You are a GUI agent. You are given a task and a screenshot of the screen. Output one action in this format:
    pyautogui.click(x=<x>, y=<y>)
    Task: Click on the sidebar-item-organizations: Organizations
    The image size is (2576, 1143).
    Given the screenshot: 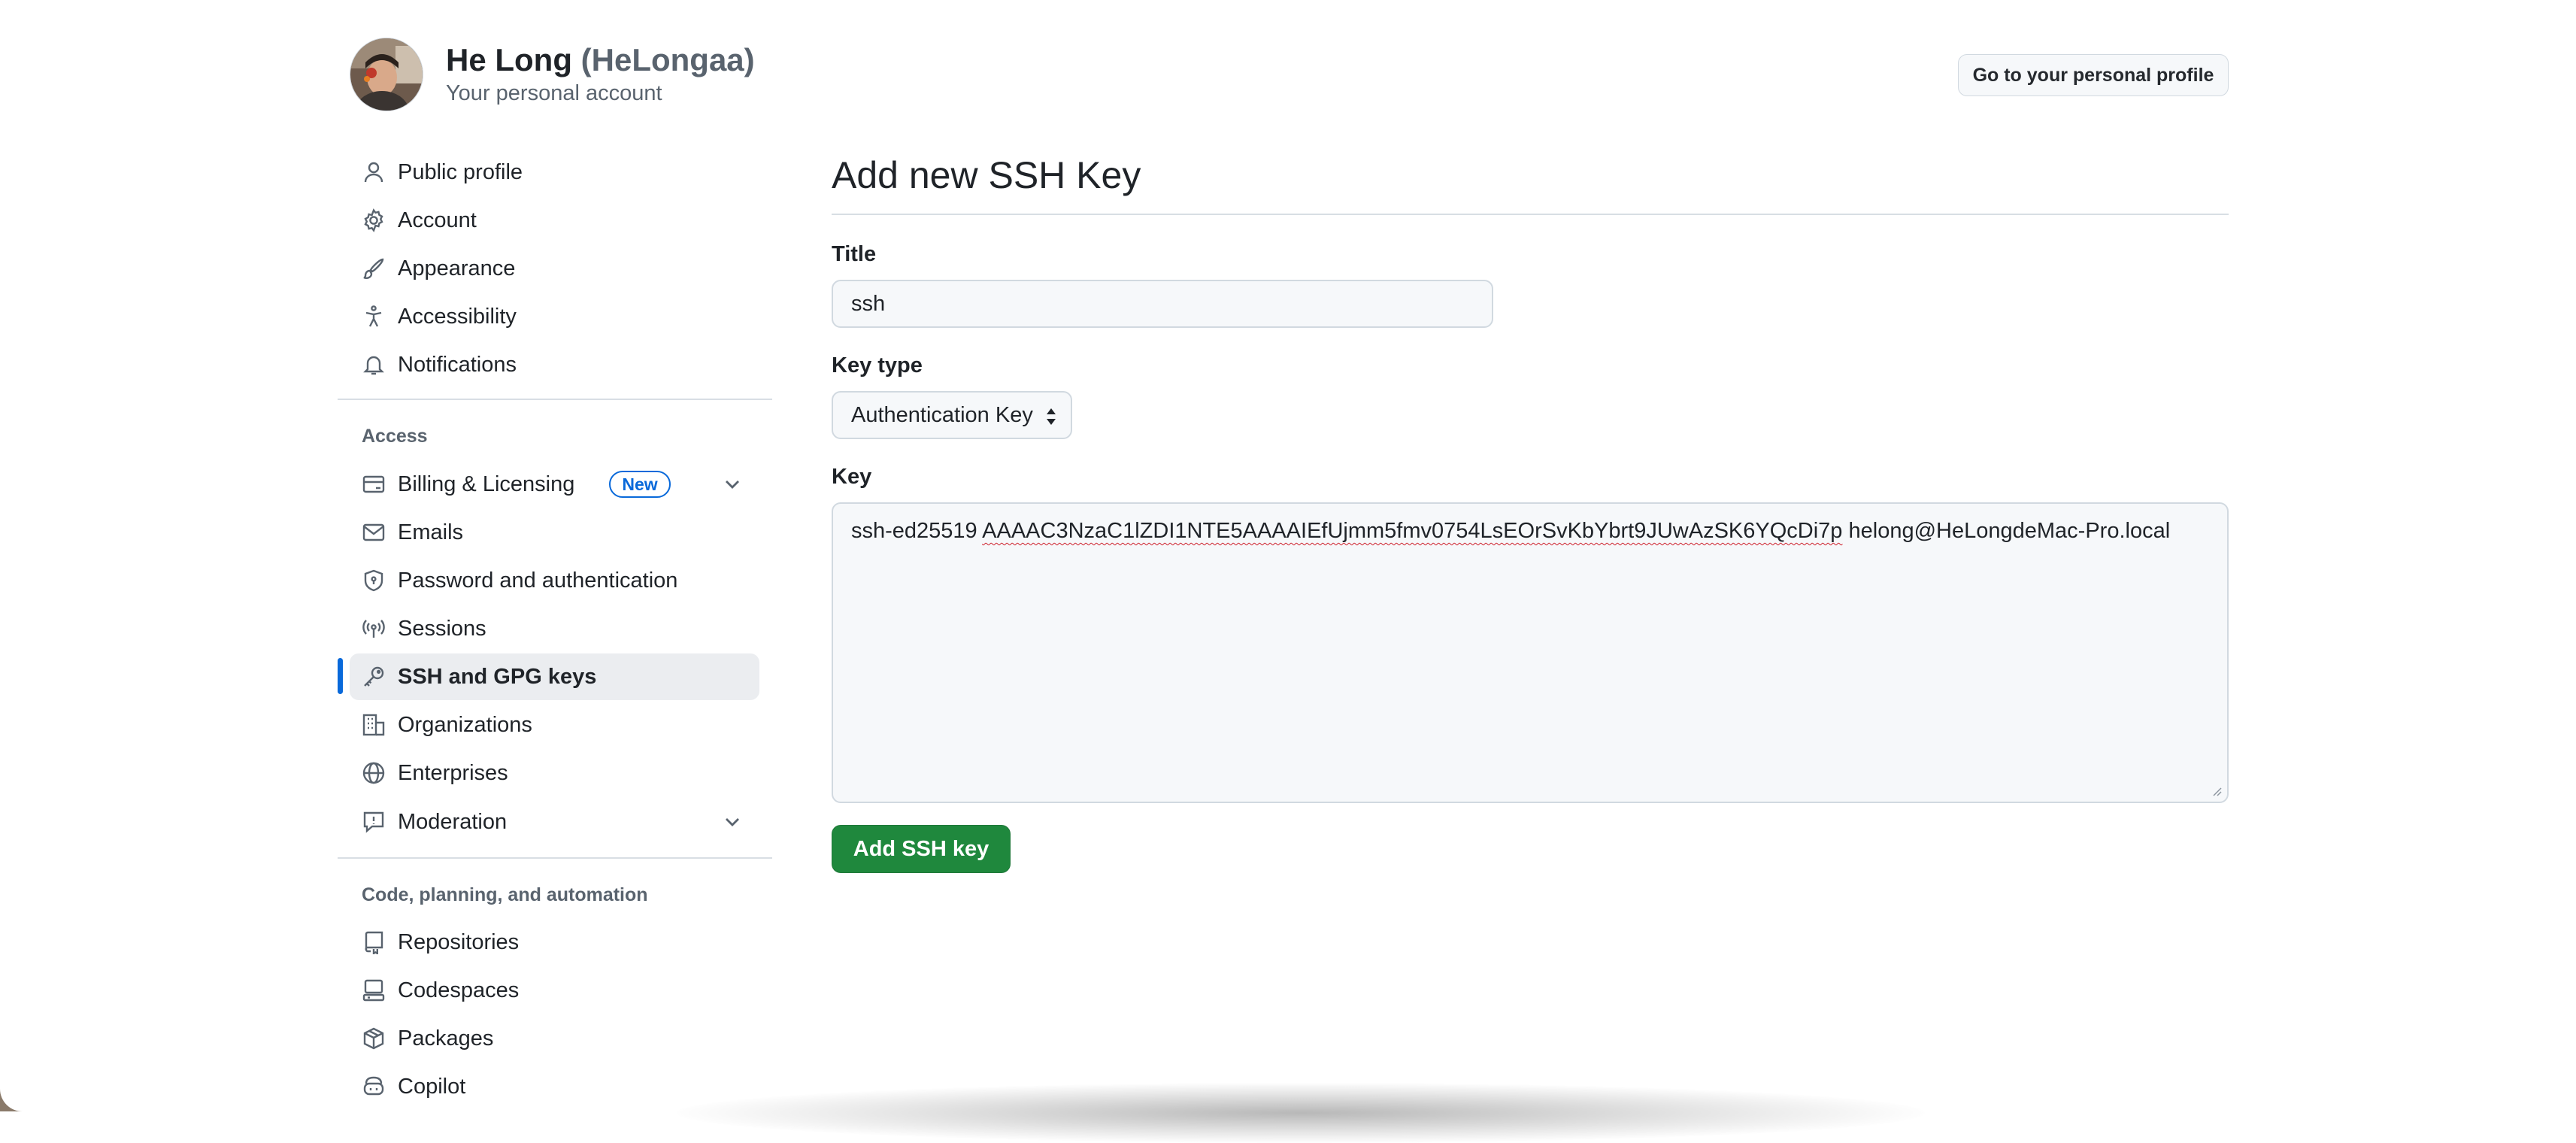 What is the action you would take?
    pyautogui.click(x=554, y=725)
    